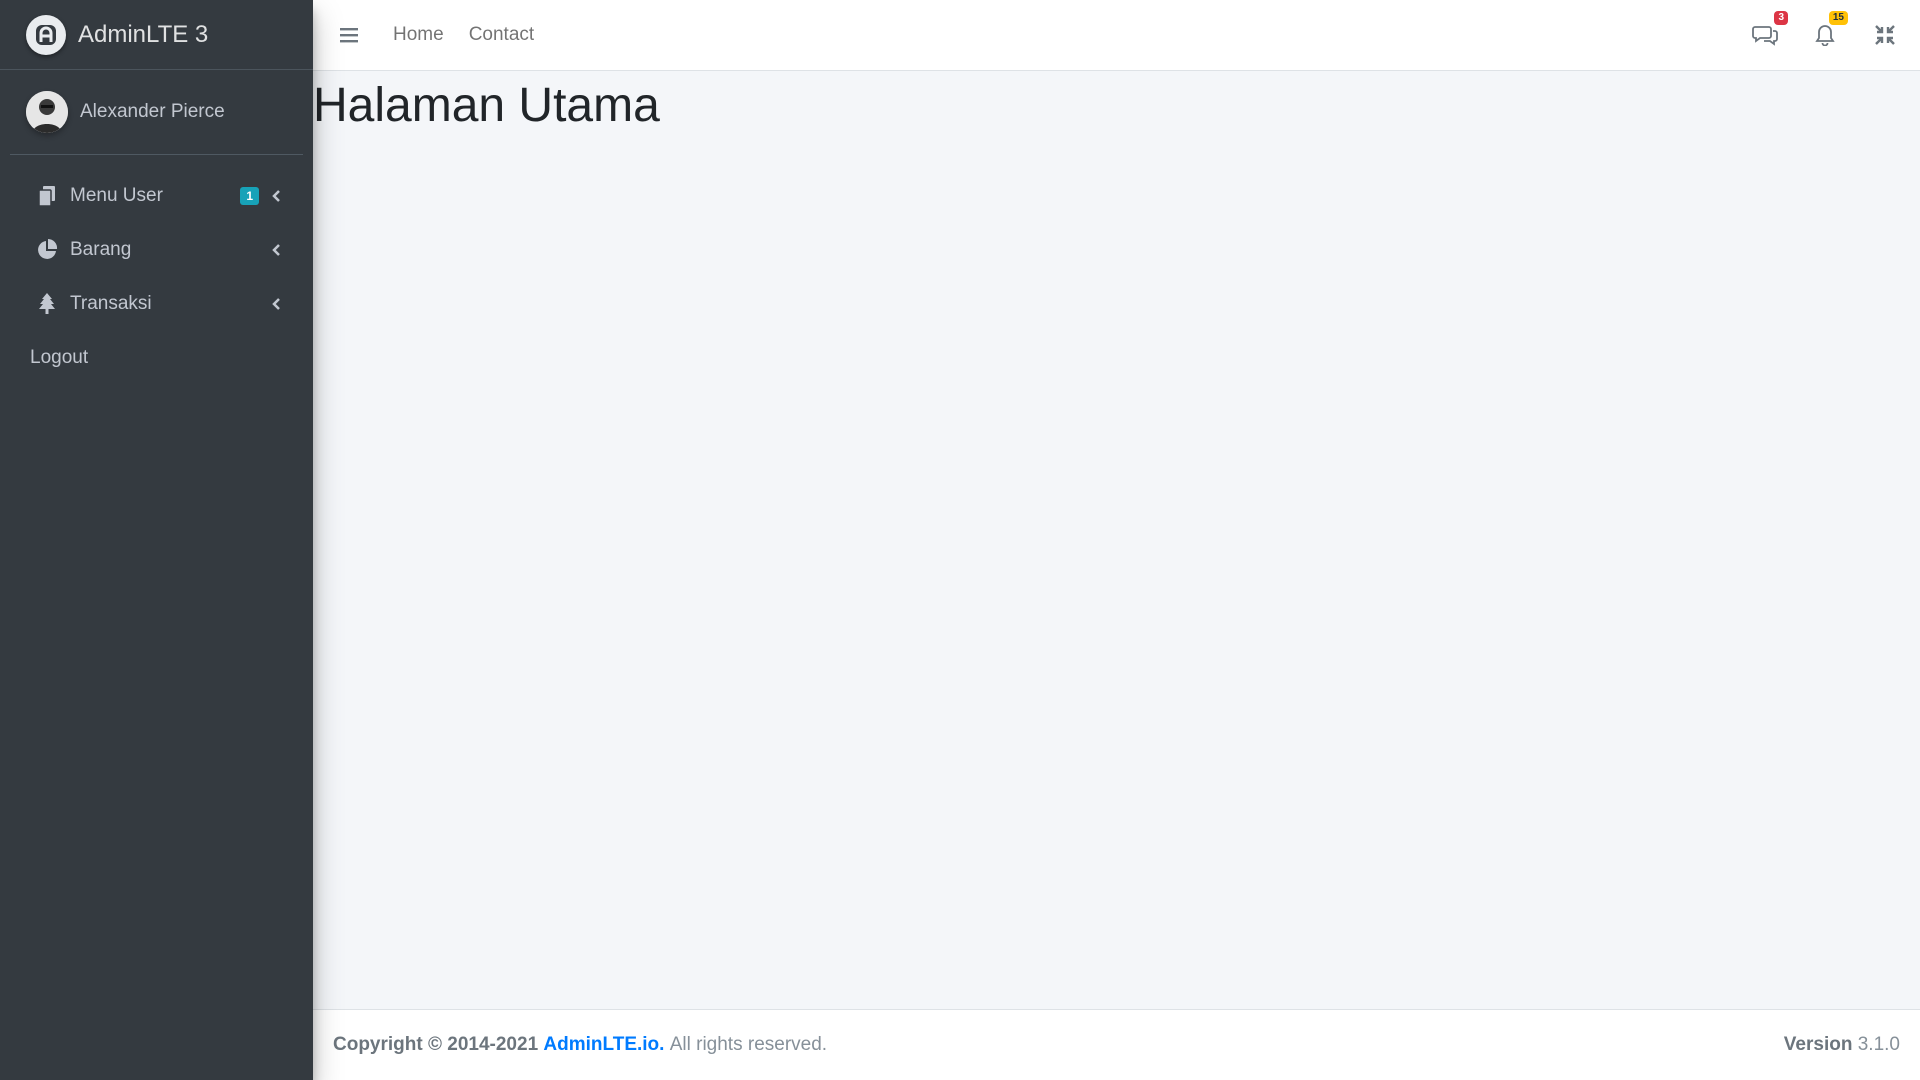  Describe the element at coordinates (47, 250) in the screenshot. I see `pie-chart-icon` at that location.